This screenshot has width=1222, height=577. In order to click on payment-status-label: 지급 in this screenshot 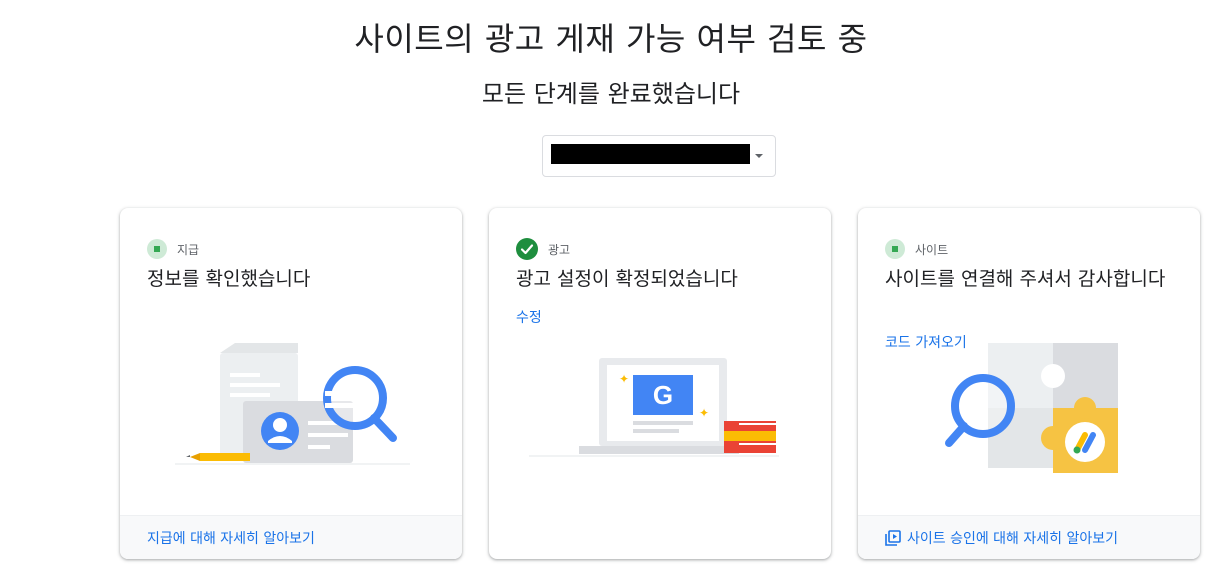, I will do `click(188, 249)`.